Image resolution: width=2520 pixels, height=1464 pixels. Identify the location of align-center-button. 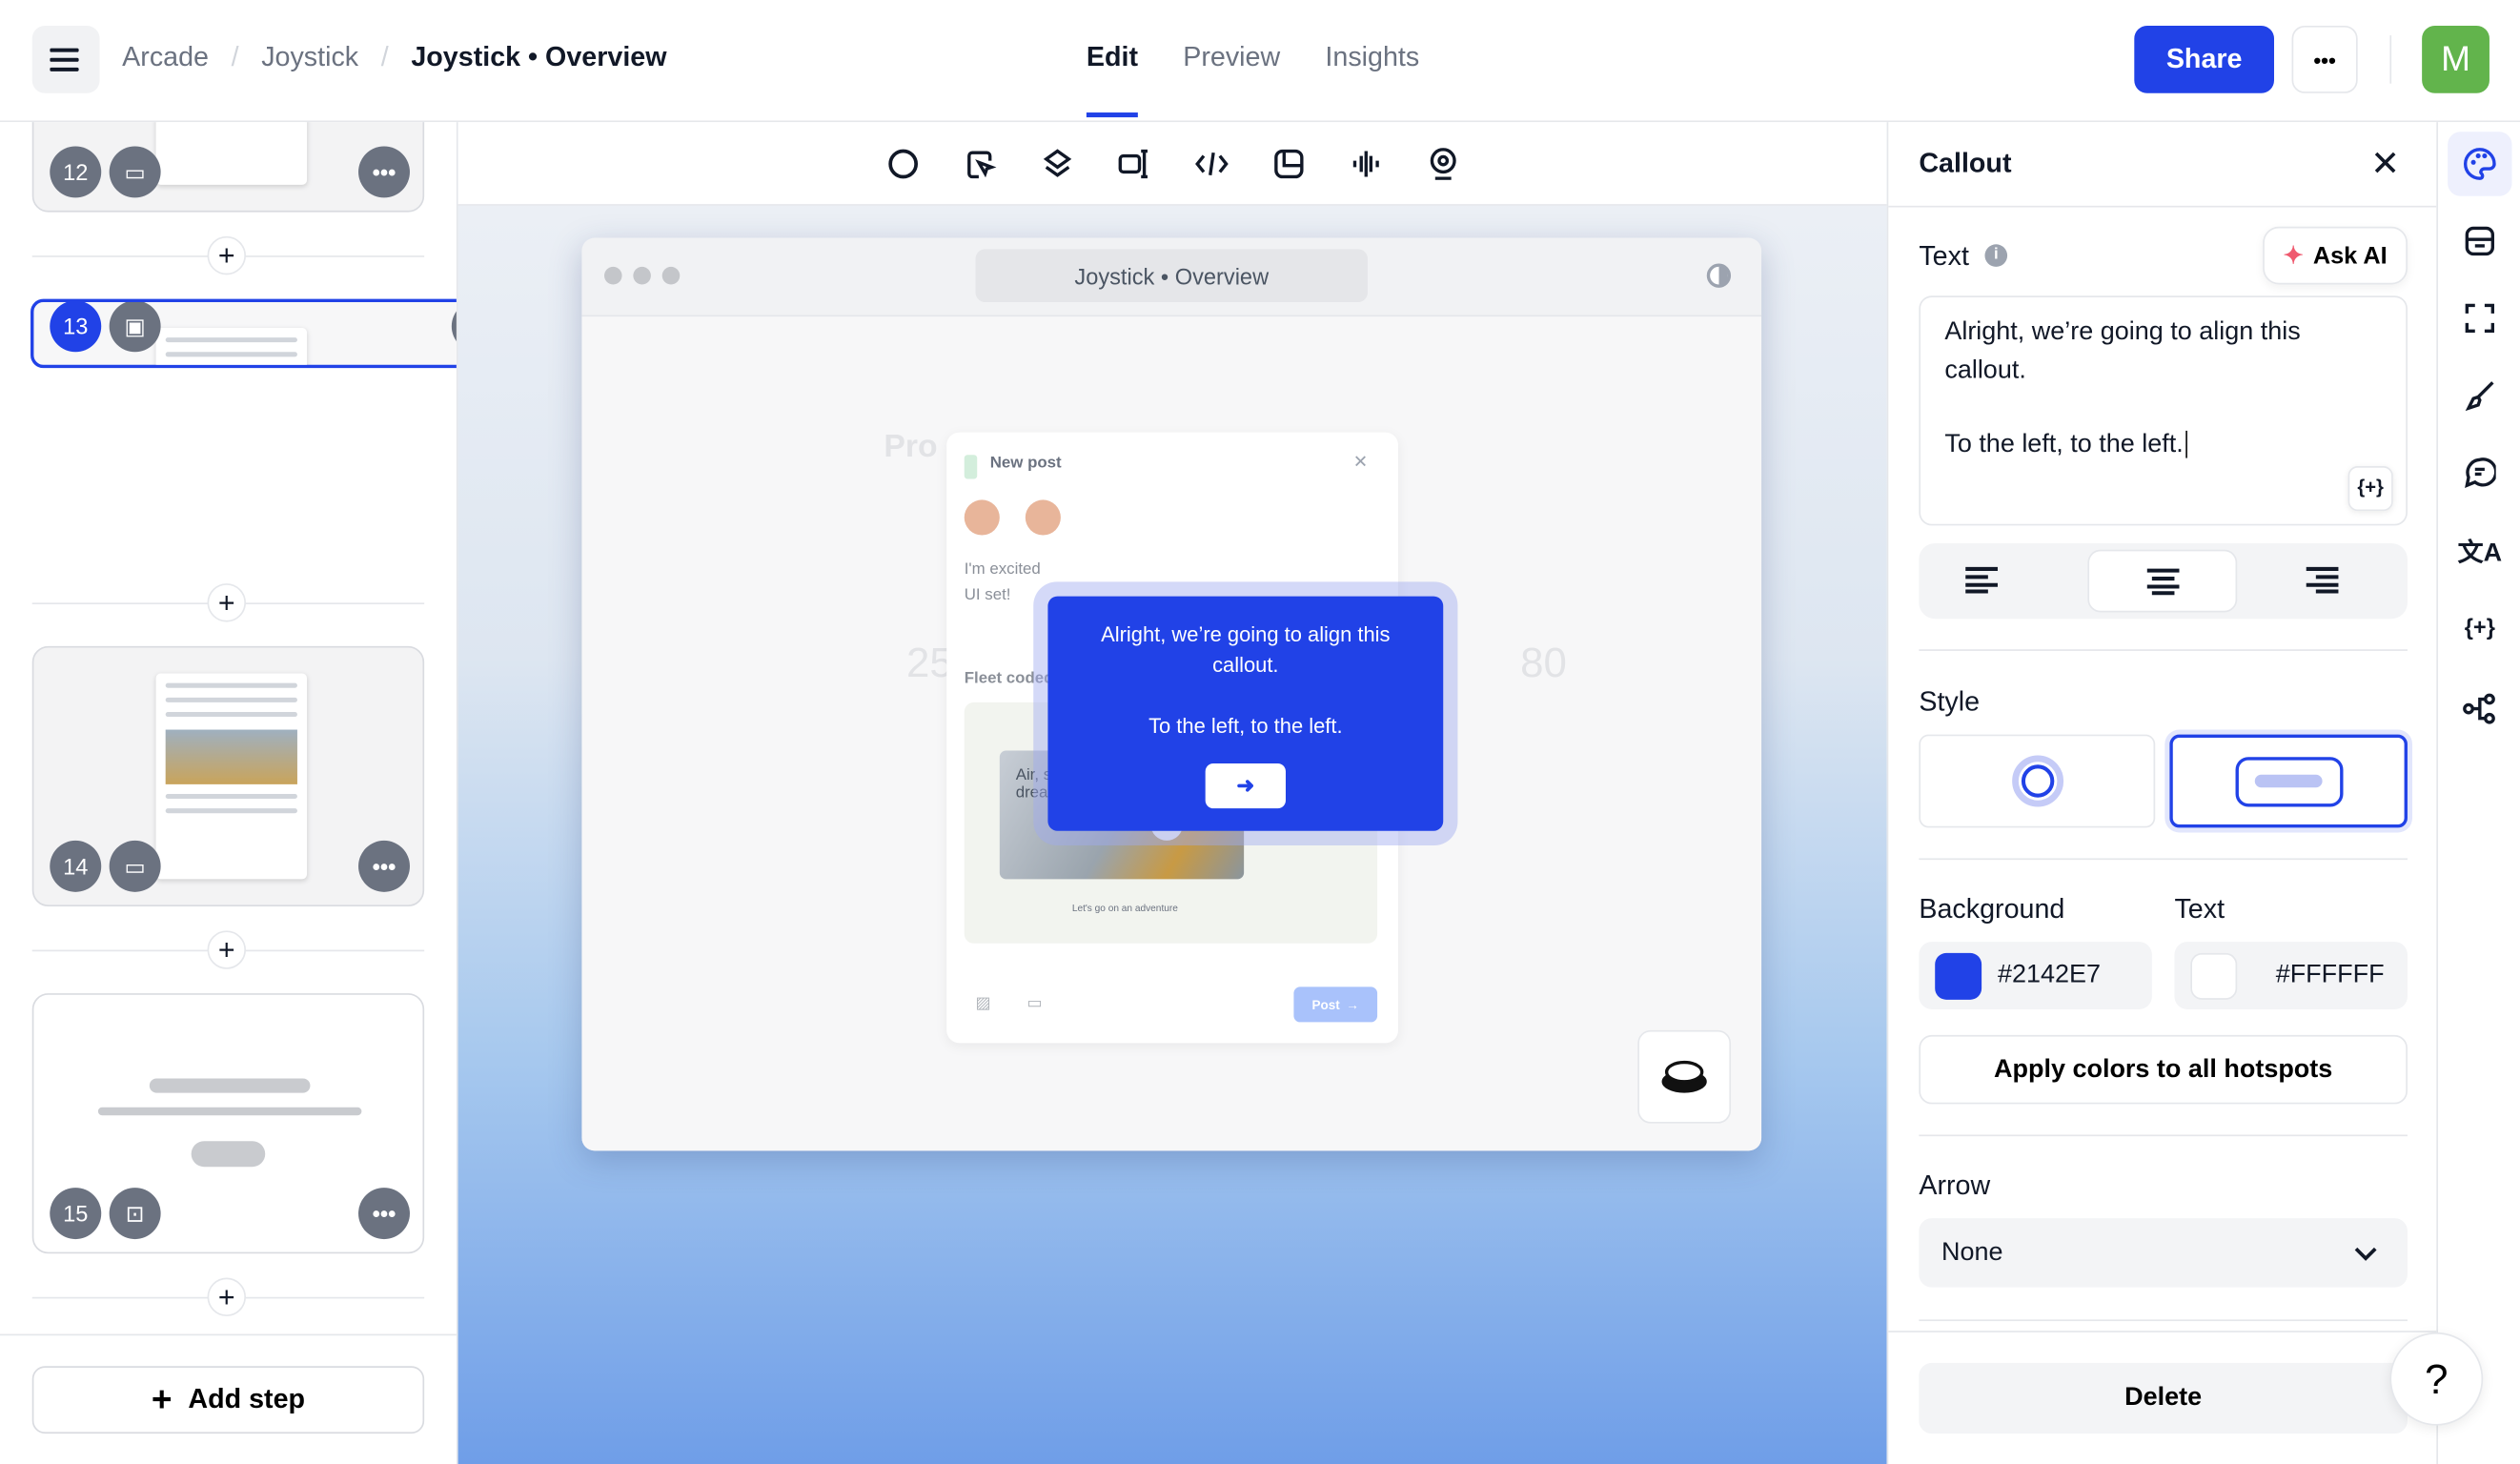
(2162, 581).